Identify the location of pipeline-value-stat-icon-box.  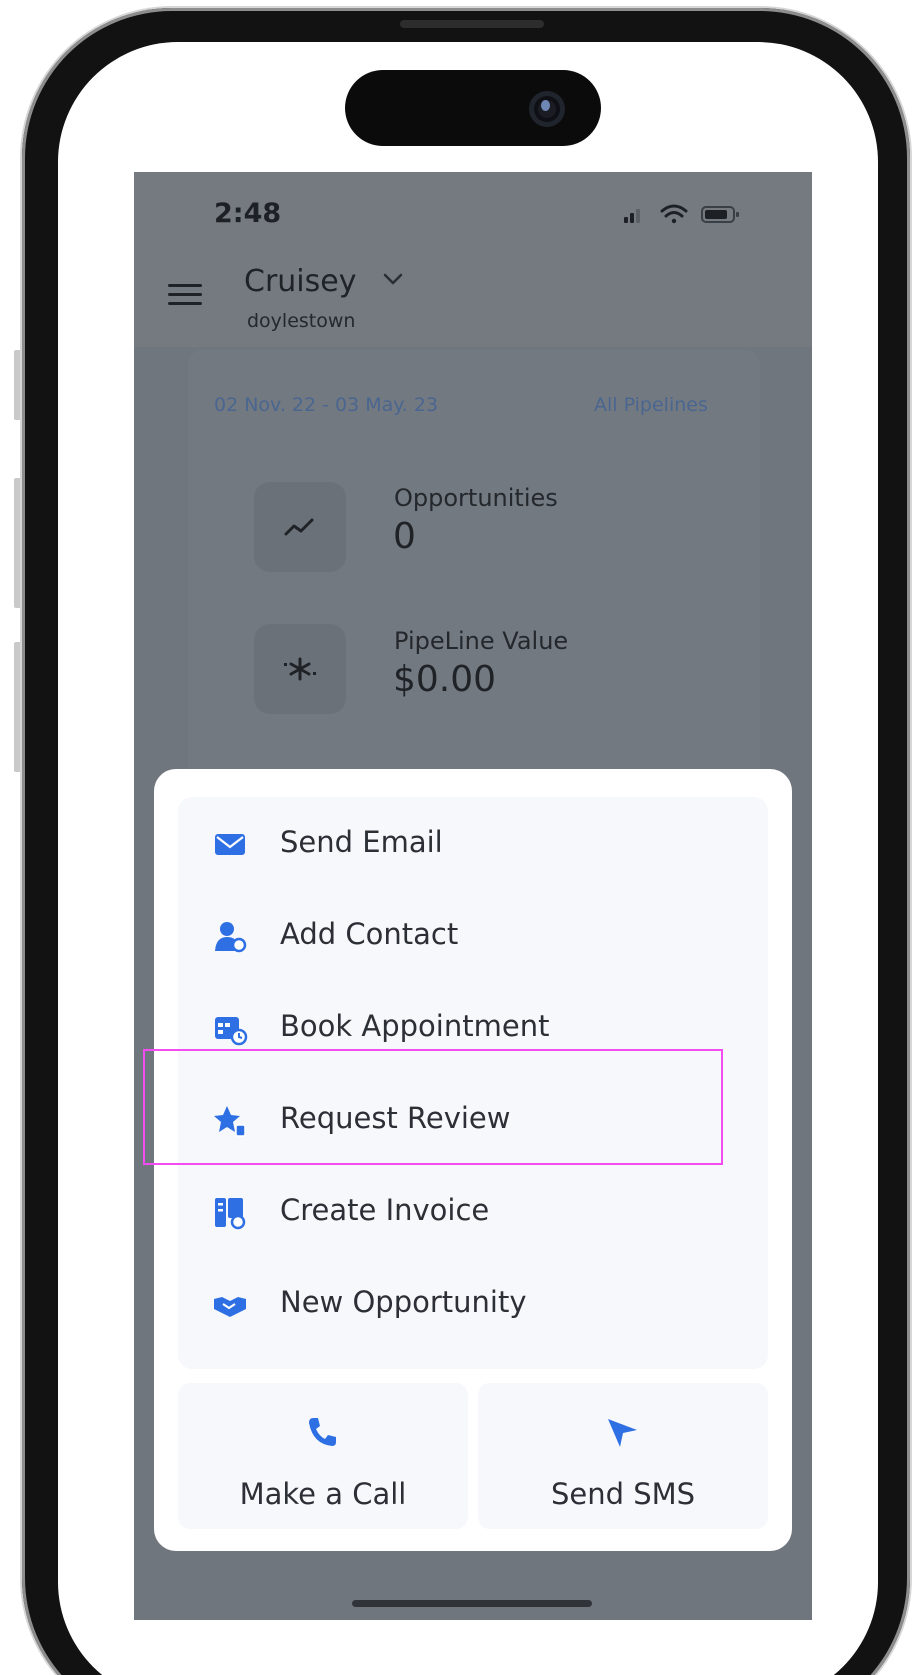
(300, 669).